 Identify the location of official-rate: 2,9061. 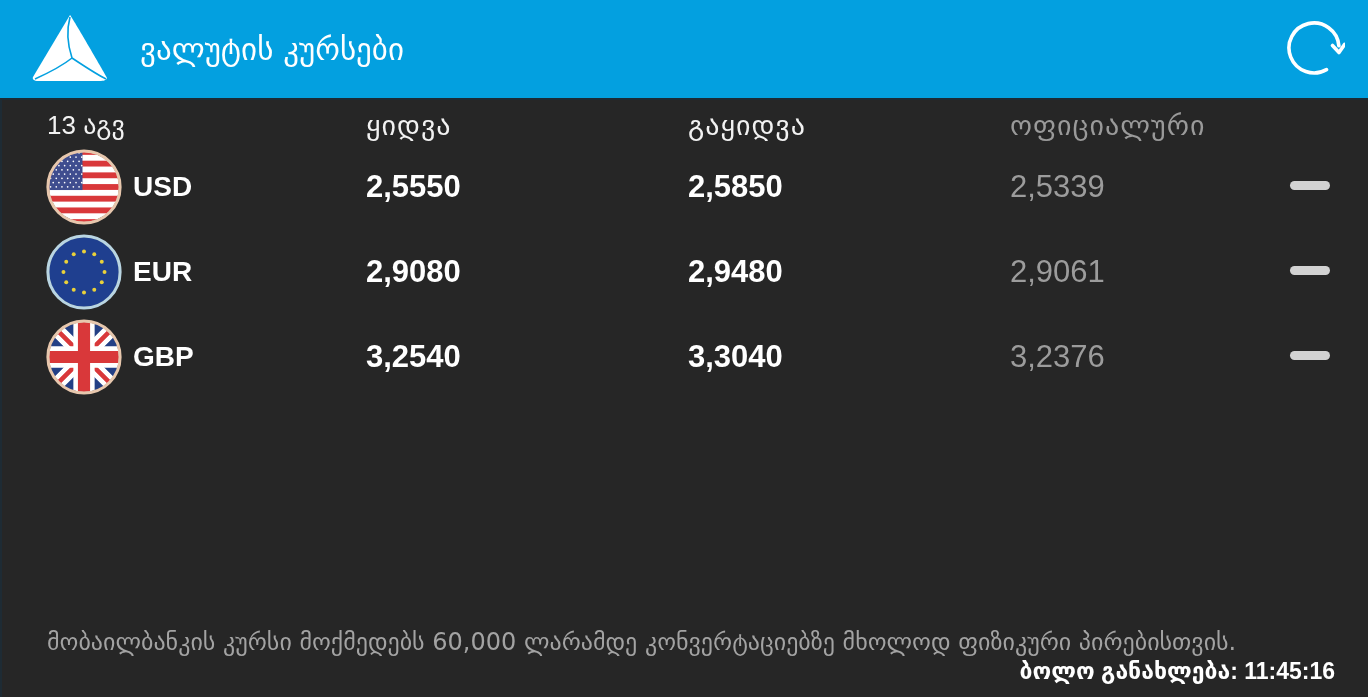
(1058, 271).